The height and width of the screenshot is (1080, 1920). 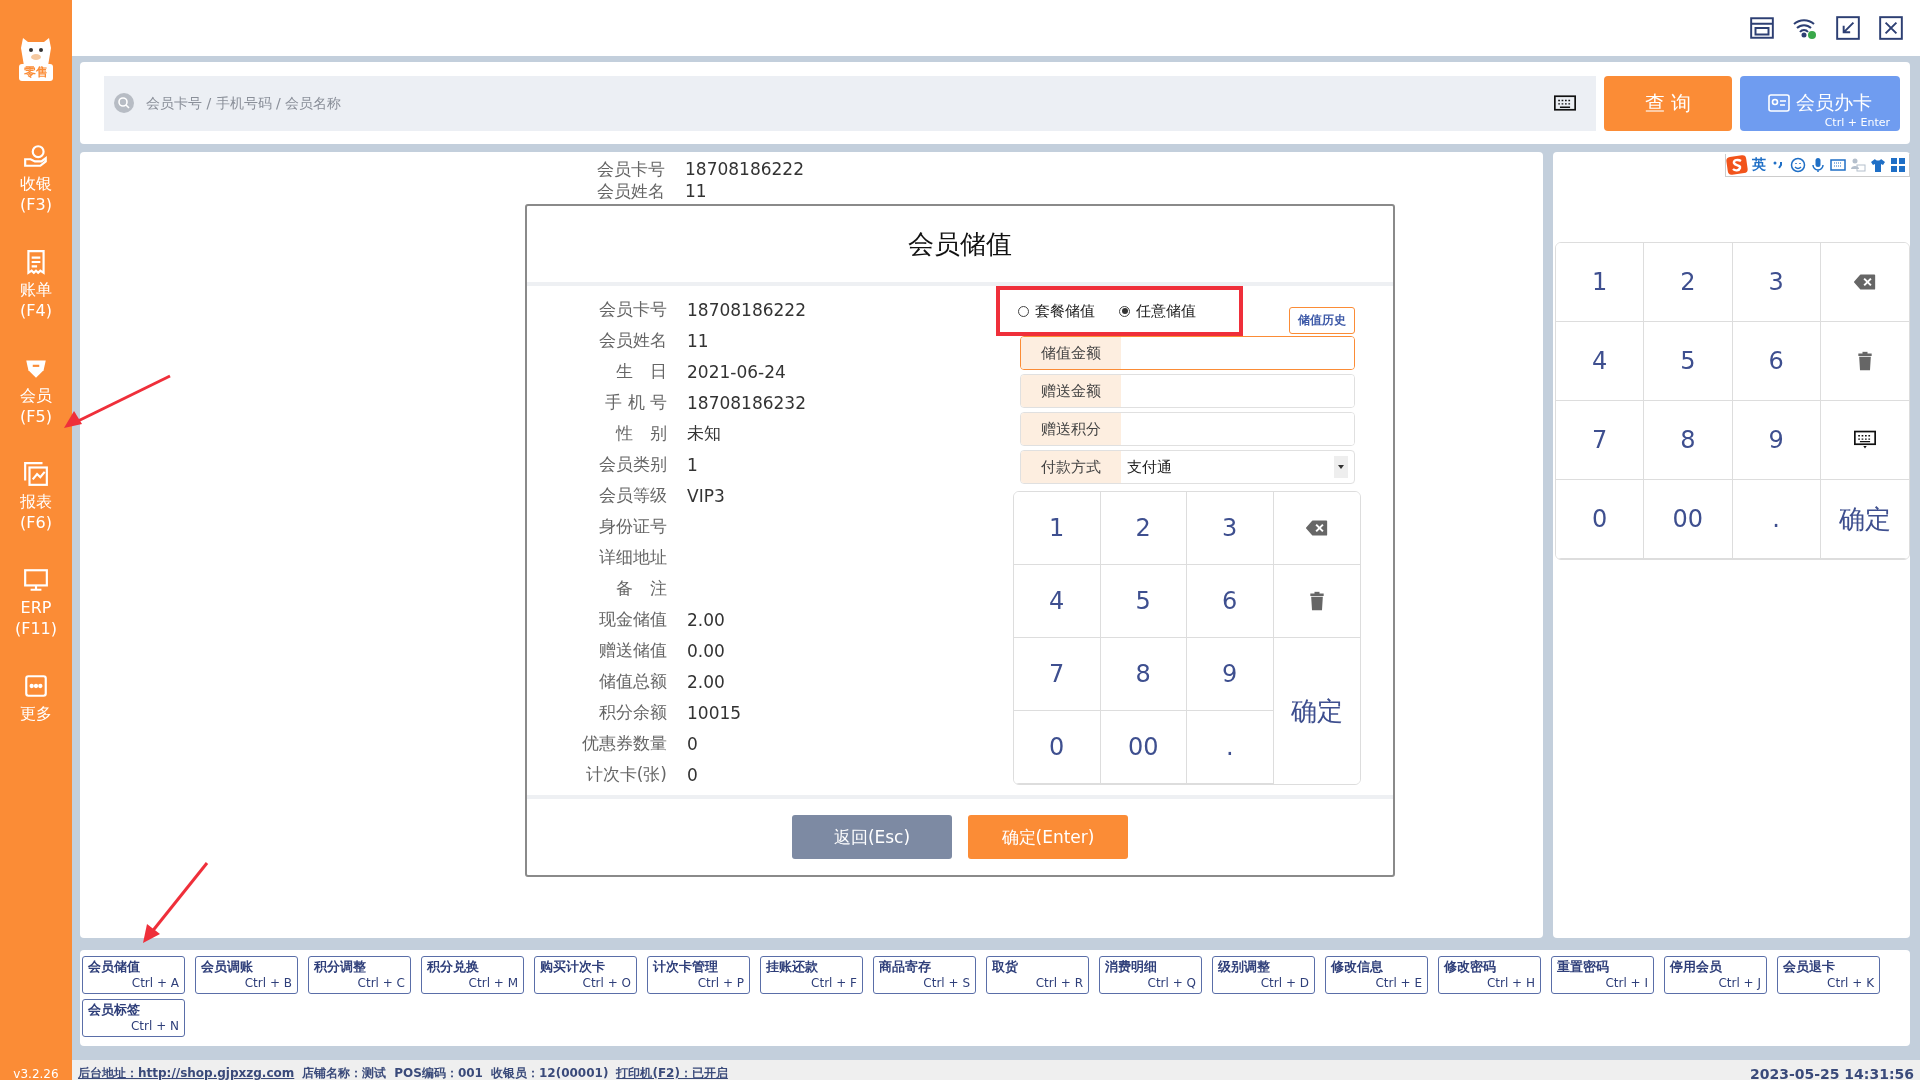 I want to click on input-field: 储值金额, so click(x=1187, y=353).